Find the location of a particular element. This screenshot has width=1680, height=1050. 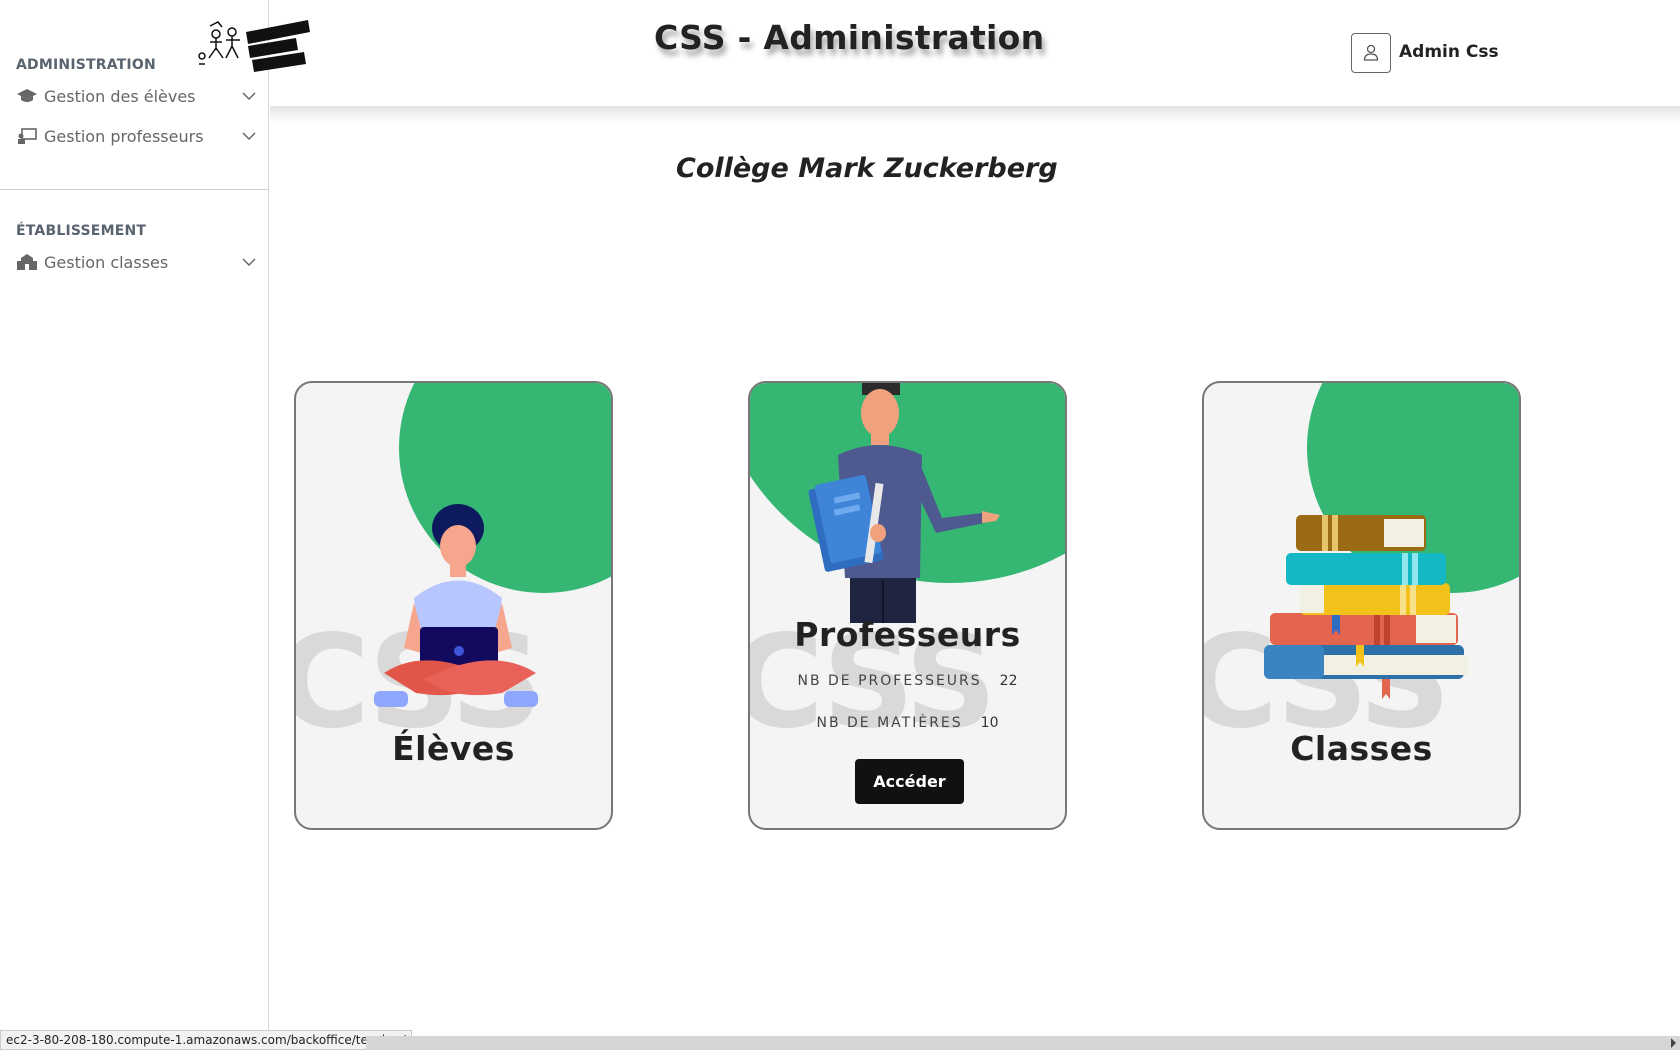

school-building-icon is located at coordinates (27, 262).